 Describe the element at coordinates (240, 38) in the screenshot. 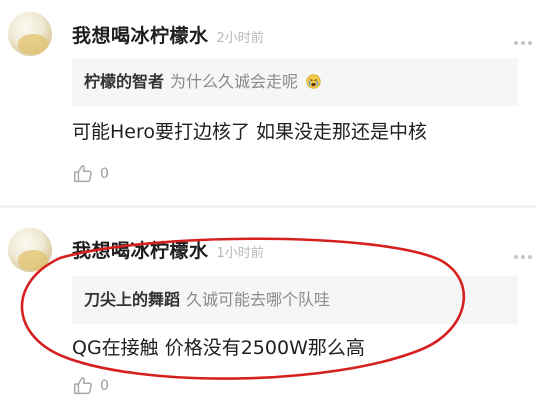

I see `comment-time: 2小时前` at that location.